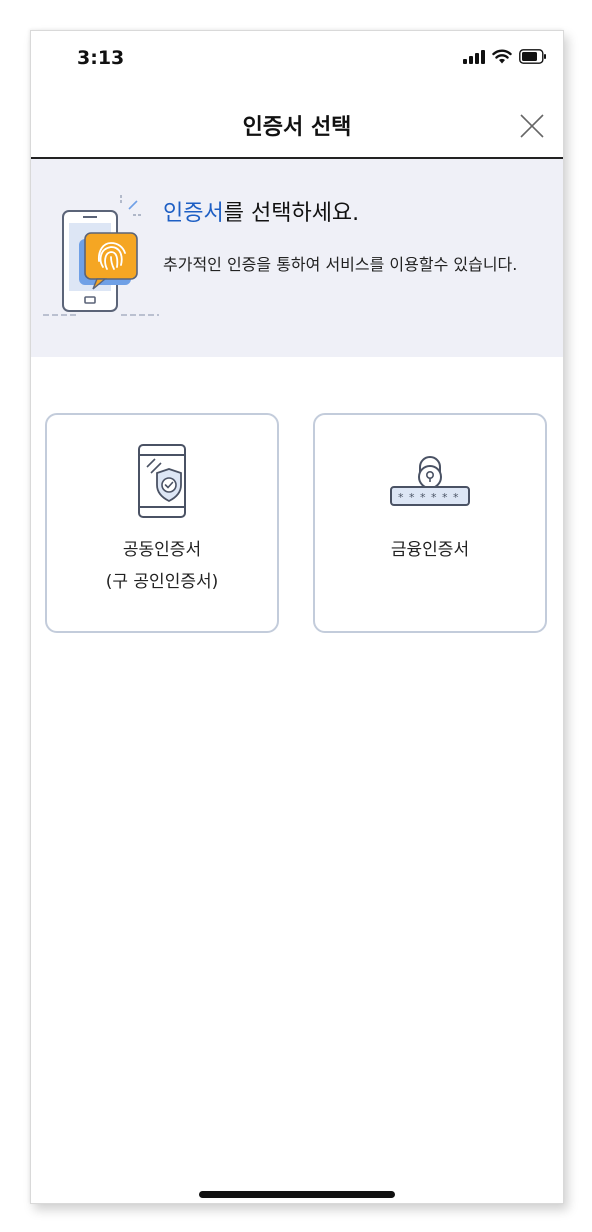 This screenshot has height=1232, width=592. What do you see at coordinates (532, 56) in the screenshot?
I see `battery-icon` at bounding box center [532, 56].